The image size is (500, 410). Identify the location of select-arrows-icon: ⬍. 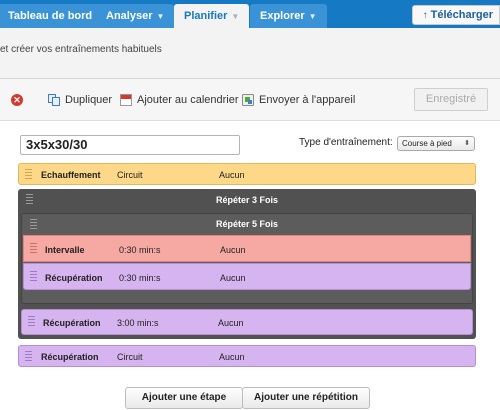
(467, 143).